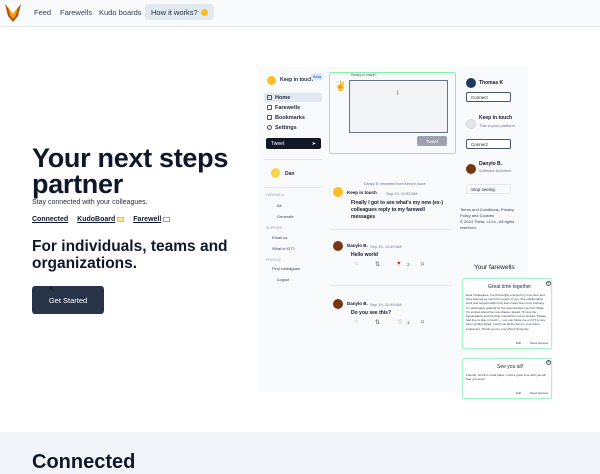  I want to click on person-name: Danylo B., so click(490, 164).